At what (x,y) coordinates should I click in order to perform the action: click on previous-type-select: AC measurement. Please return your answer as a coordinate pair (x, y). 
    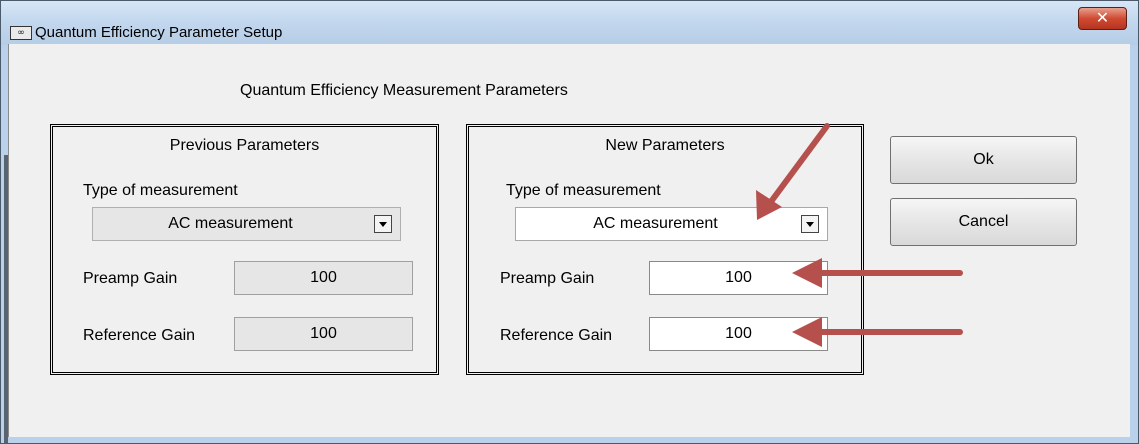
    Looking at the image, I should click on (246, 224).